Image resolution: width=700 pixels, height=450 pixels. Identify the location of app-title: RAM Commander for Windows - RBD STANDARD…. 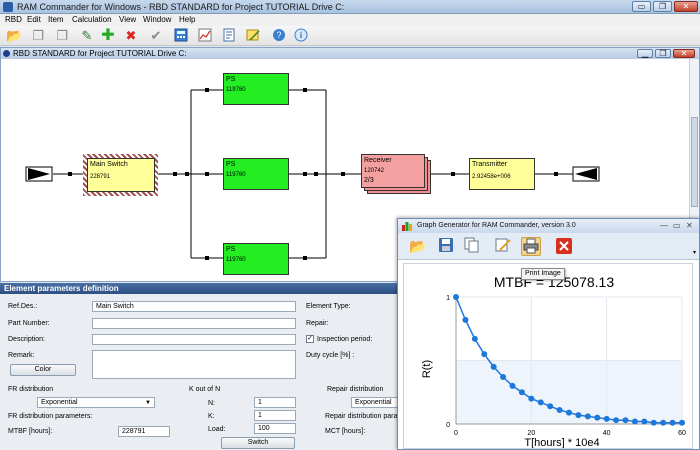
(181, 7).